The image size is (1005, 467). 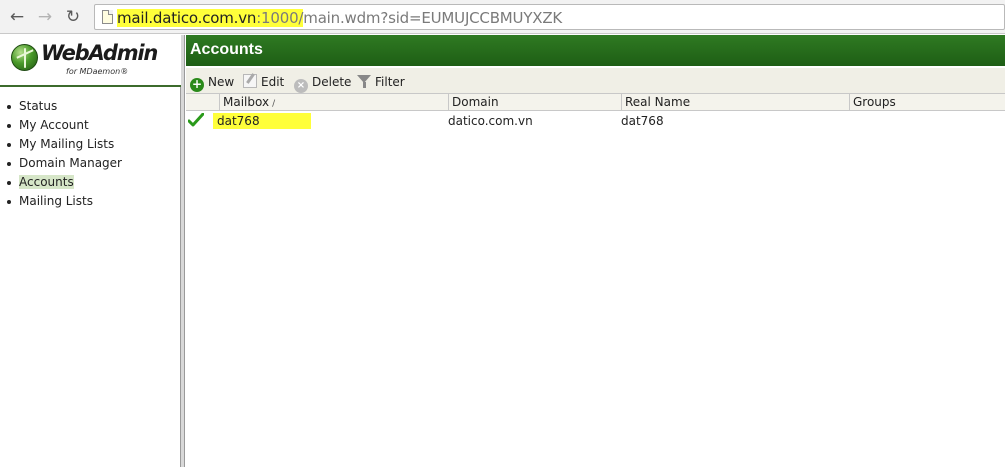 I want to click on nav-item-label: Domain Manager, so click(x=70, y=163).